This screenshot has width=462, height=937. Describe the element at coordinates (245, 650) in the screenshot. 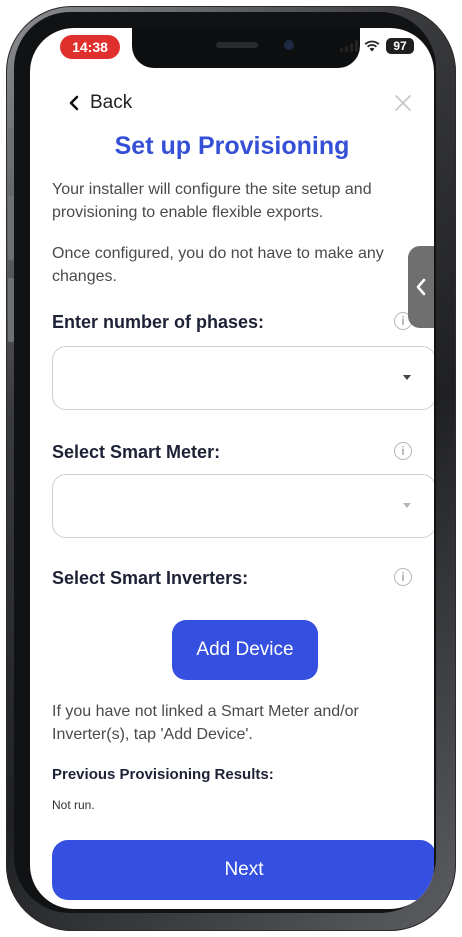

I see `add-device-button: Add Device` at that location.